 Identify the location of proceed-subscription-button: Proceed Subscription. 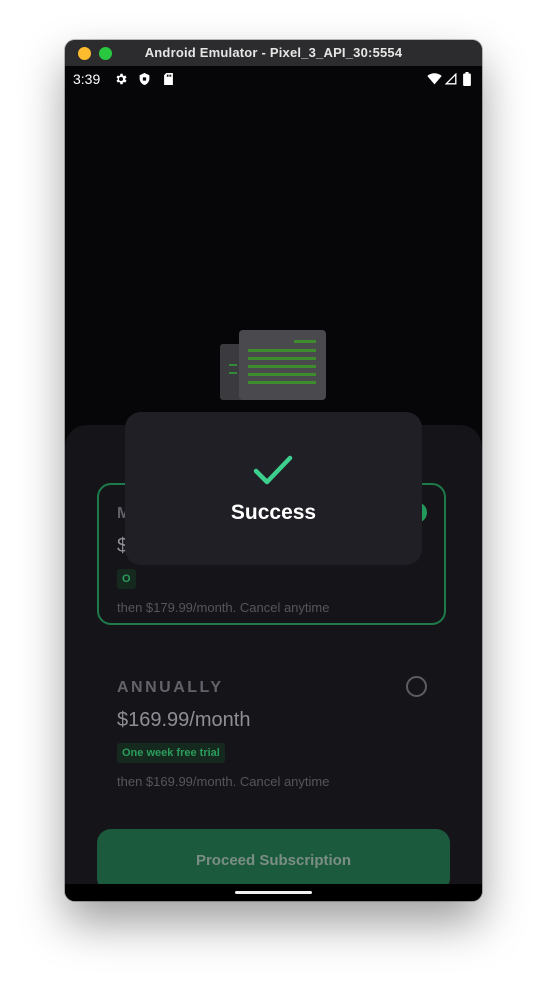
(273, 860).